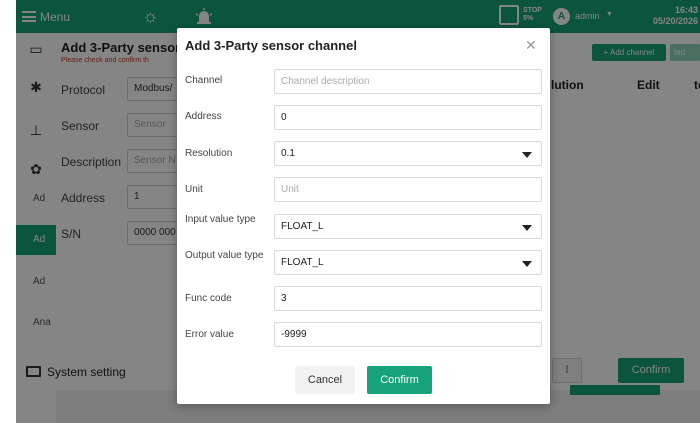 This screenshot has width=700, height=423. Describe the element at coordinates (325, 380) in the screenshot. I see `cancel-button: Cancel` at that location.